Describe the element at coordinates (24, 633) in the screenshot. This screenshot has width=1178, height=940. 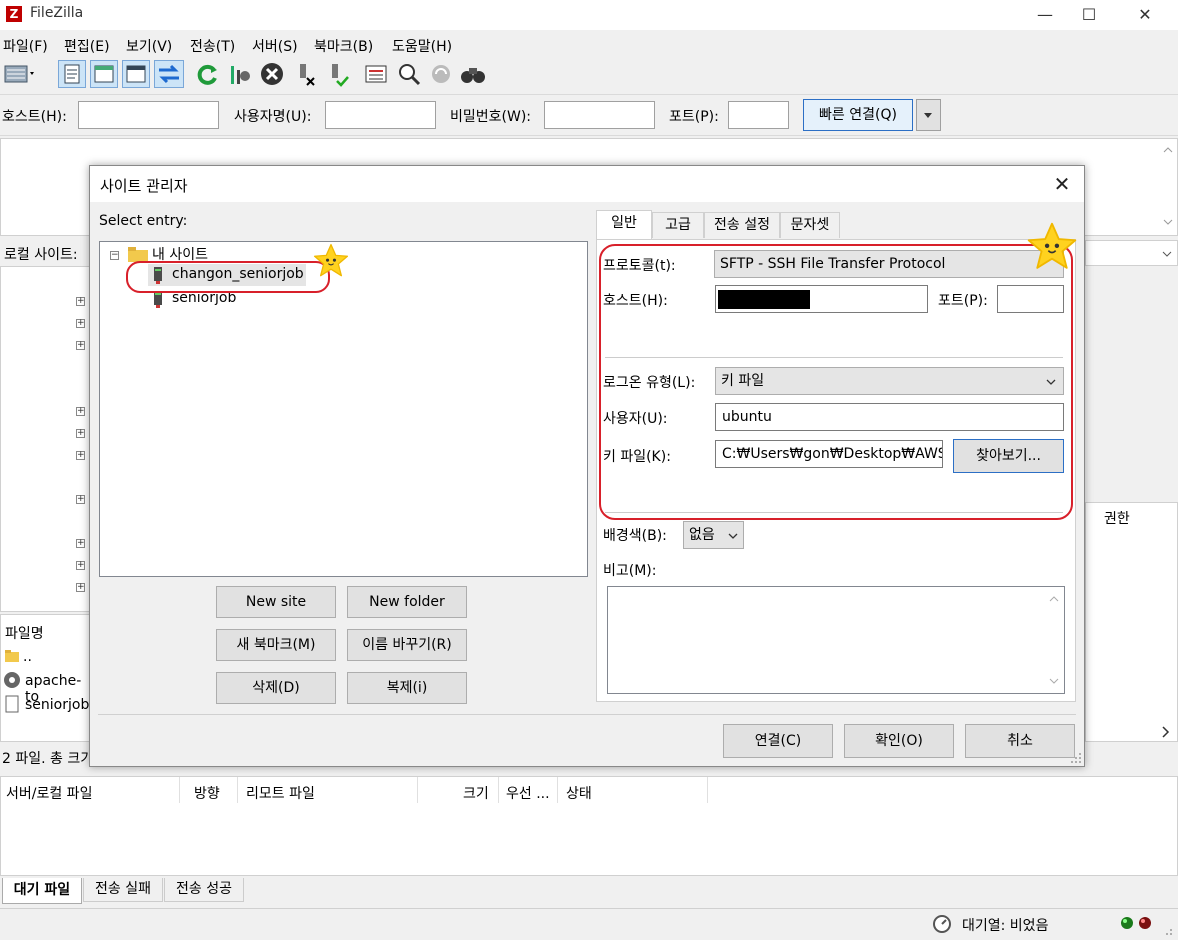
I see `column-header-filename: 파일명` at that location.